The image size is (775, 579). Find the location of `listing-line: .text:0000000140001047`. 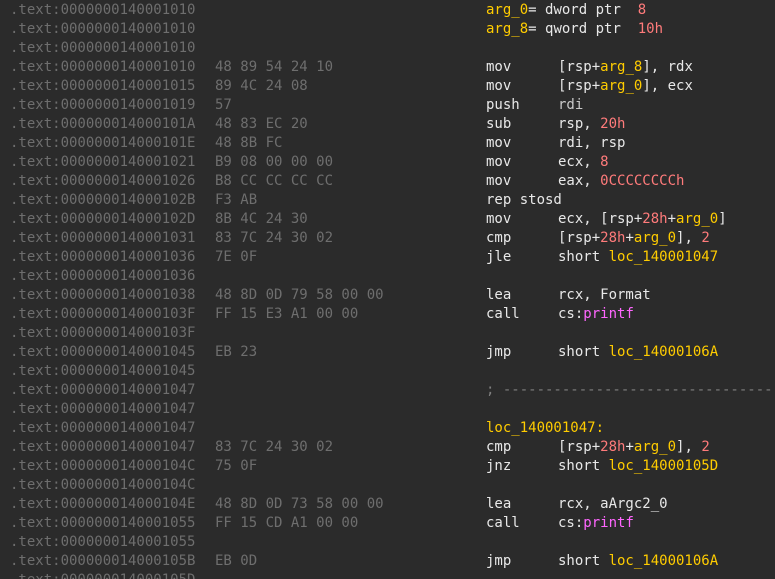

listing-line: .text:0000000140001047 is located at coordinates (387, 409).